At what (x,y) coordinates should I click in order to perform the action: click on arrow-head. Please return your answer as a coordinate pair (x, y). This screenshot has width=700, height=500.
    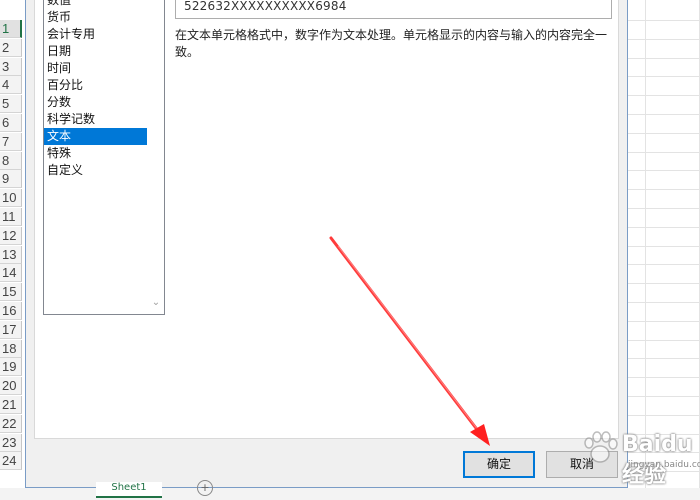
    Looking at the image, I should click on (480, 435).